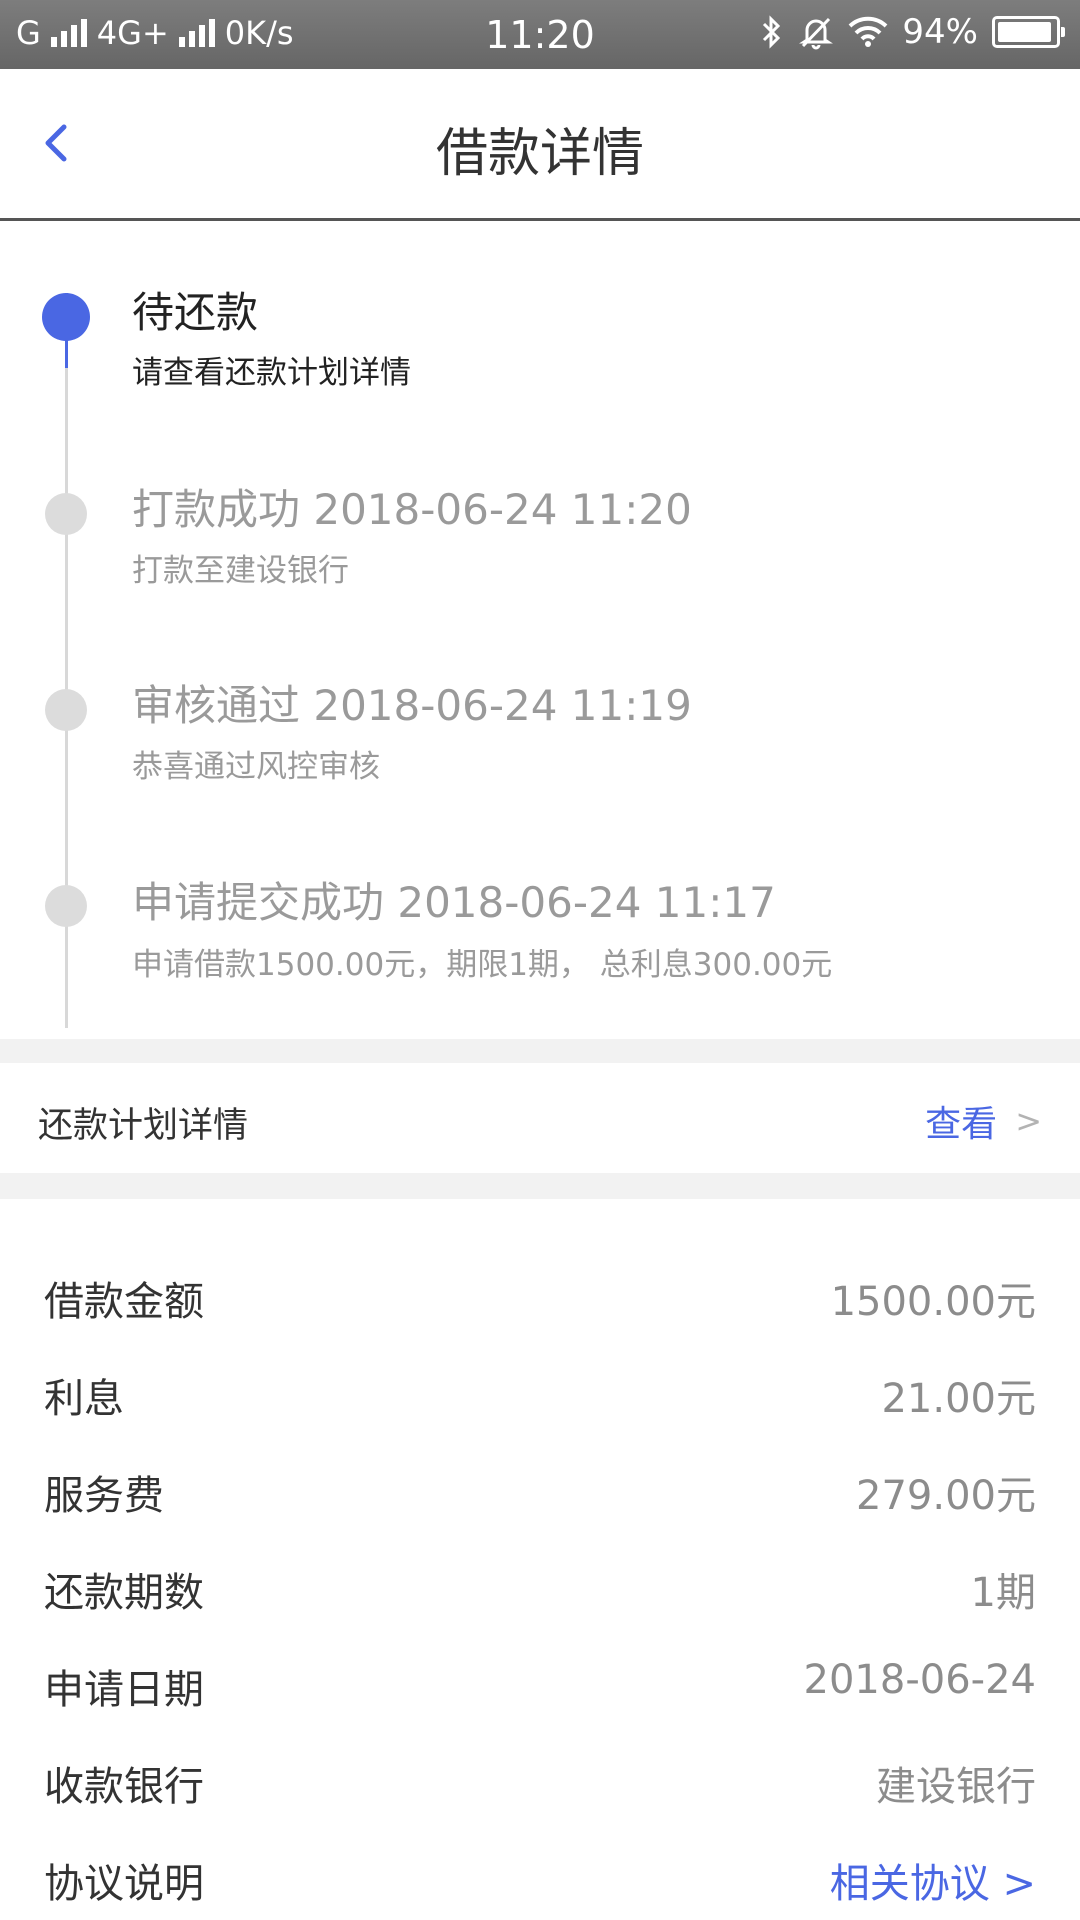 The width and height of the screenshot is (1080, 1920). Describe the element at coordinates (772, 32) in the screenshot. I see `bluetooth-icon` at that location.